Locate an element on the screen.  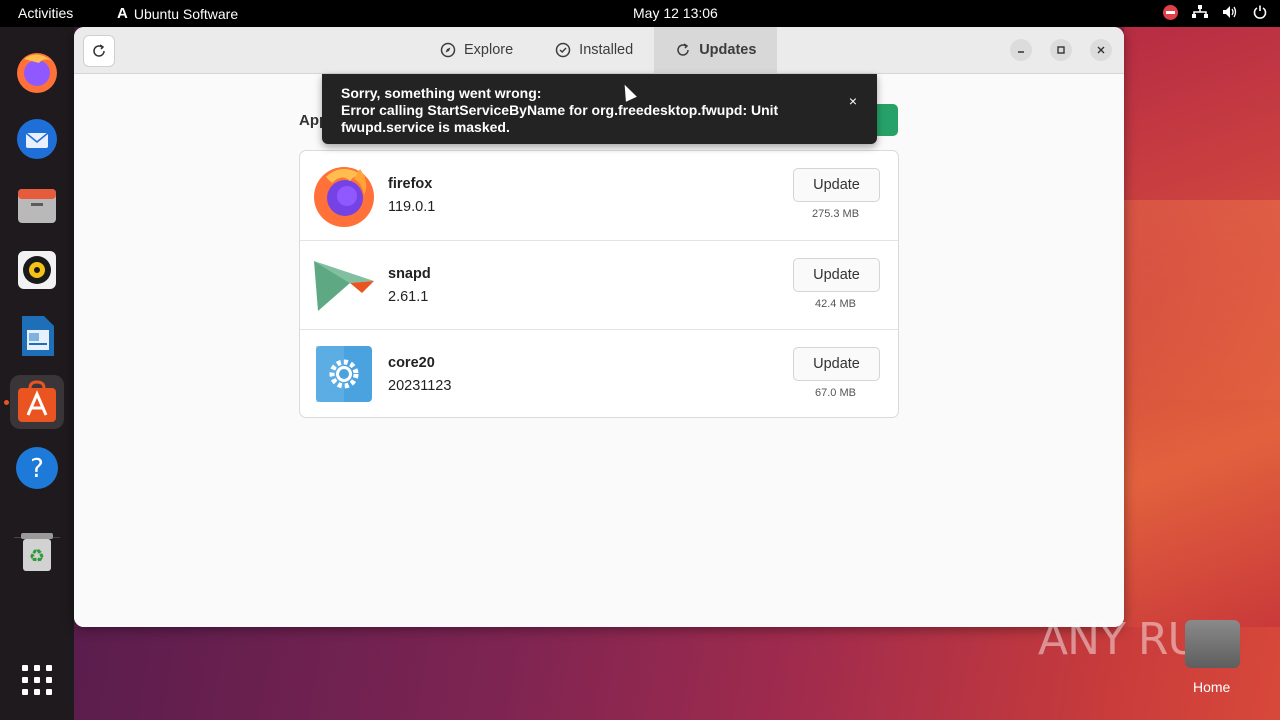
download-size: 67.0 MB is located at coordinates (835, 393).